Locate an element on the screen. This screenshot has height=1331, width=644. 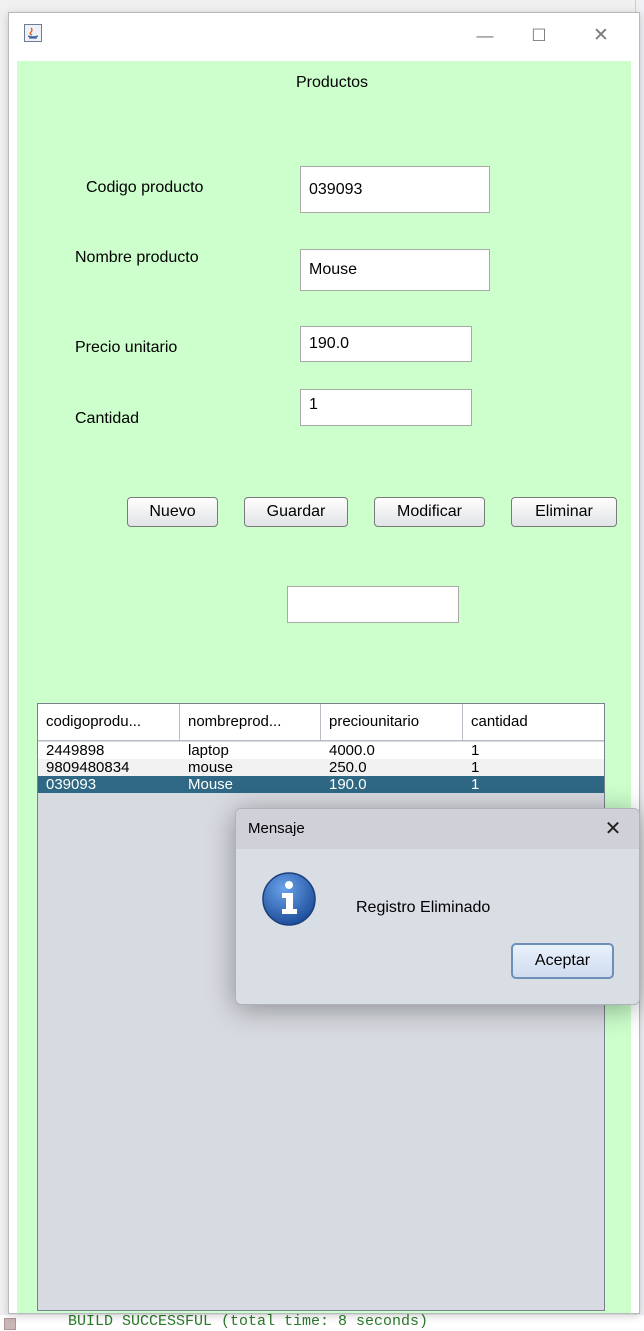
precio-field: 190.0 is located at coordinates (386, 344).